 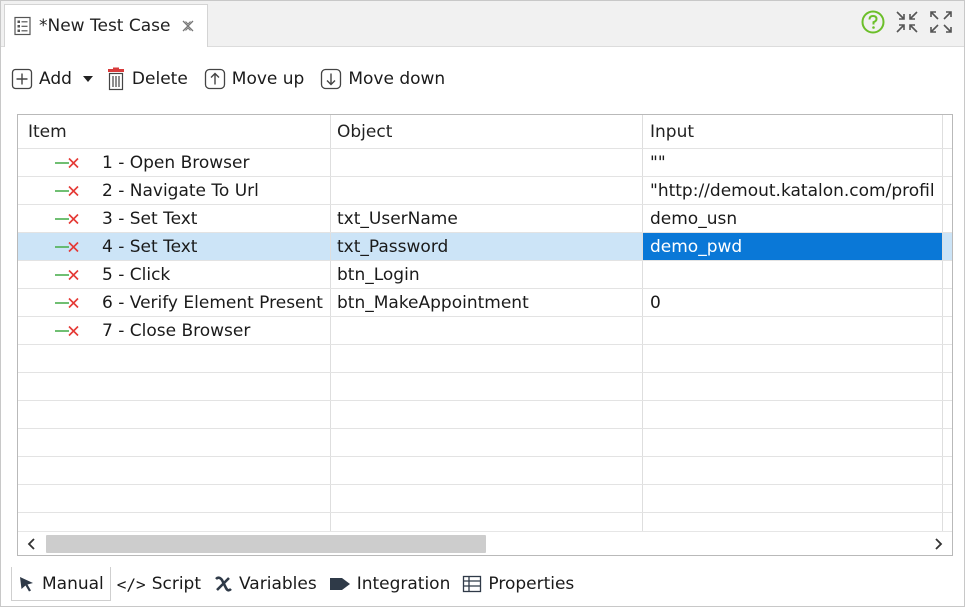 I want to click on move-up-button: Move up, so click(x=254, y=79).